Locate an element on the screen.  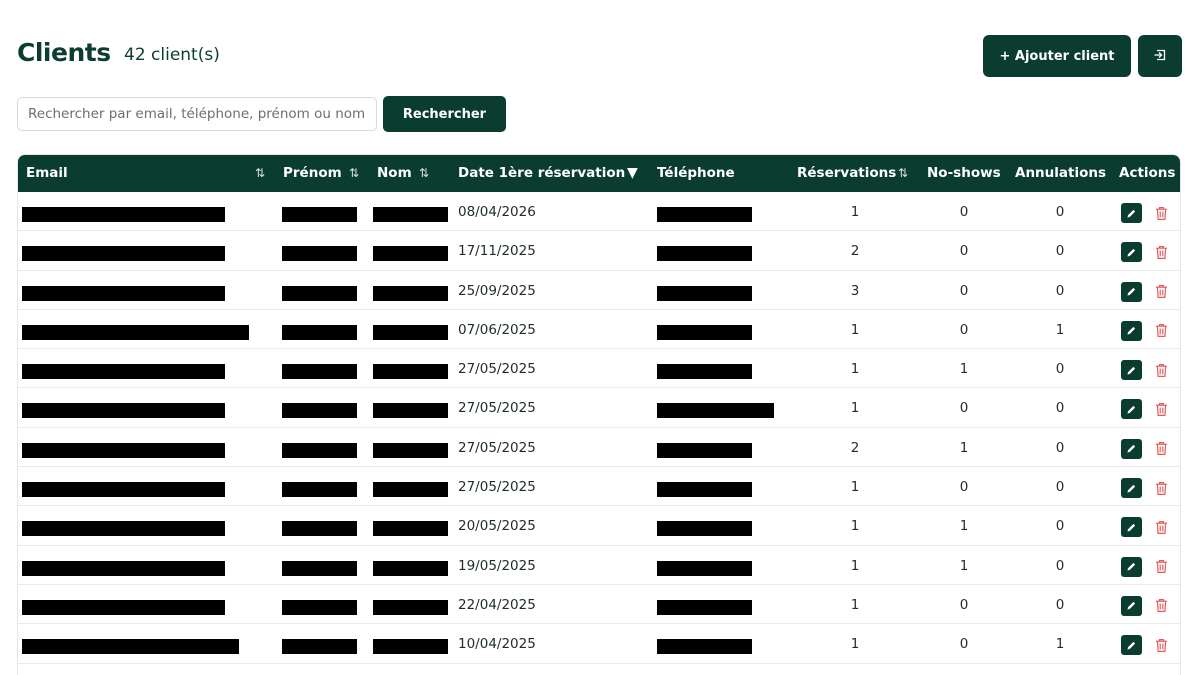
cell-reservations: 1 is located at coordinates (855, 526).